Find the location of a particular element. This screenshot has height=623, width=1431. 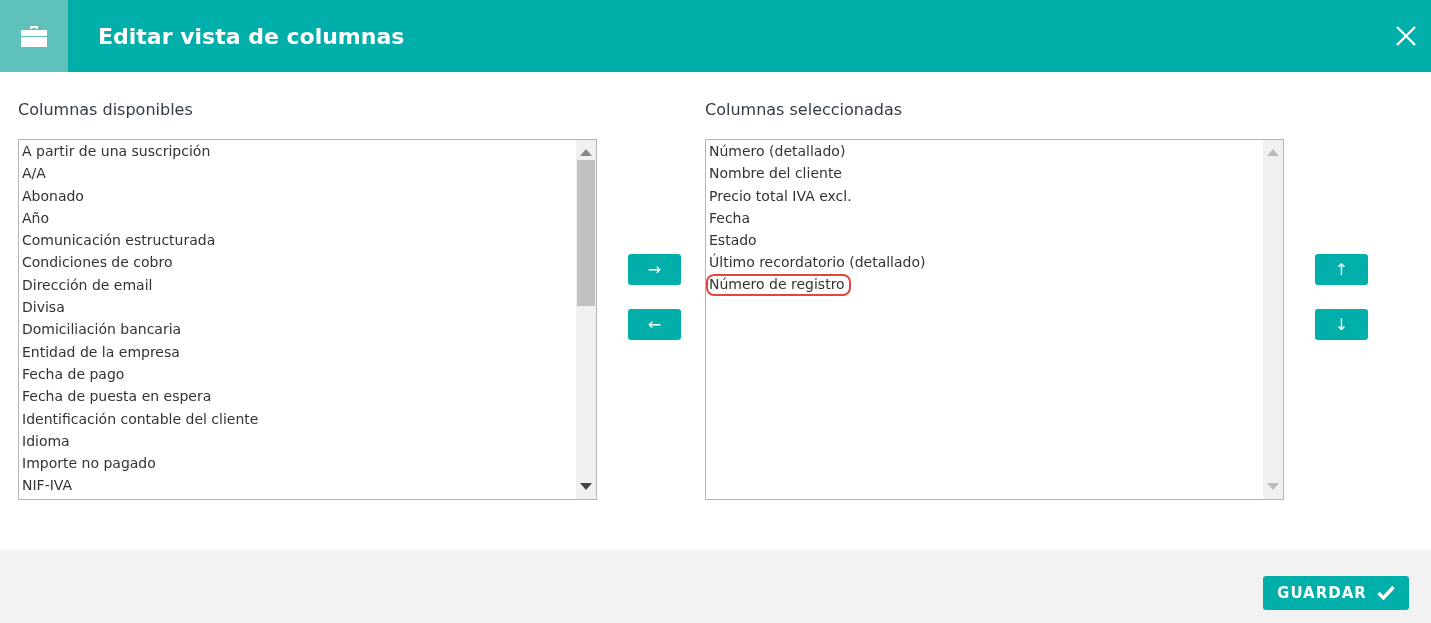

list-heading: Columnas seleccionadas is located at coordinates (804, 110).